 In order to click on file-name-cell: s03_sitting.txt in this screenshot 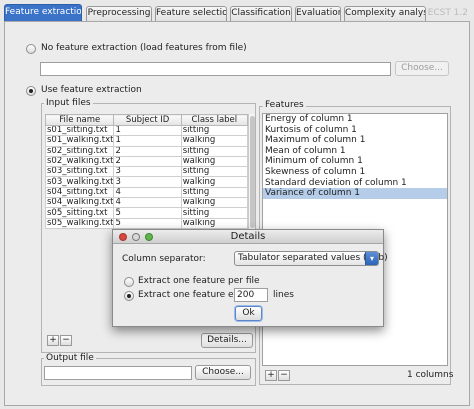, I will do `click(79, 172)`.